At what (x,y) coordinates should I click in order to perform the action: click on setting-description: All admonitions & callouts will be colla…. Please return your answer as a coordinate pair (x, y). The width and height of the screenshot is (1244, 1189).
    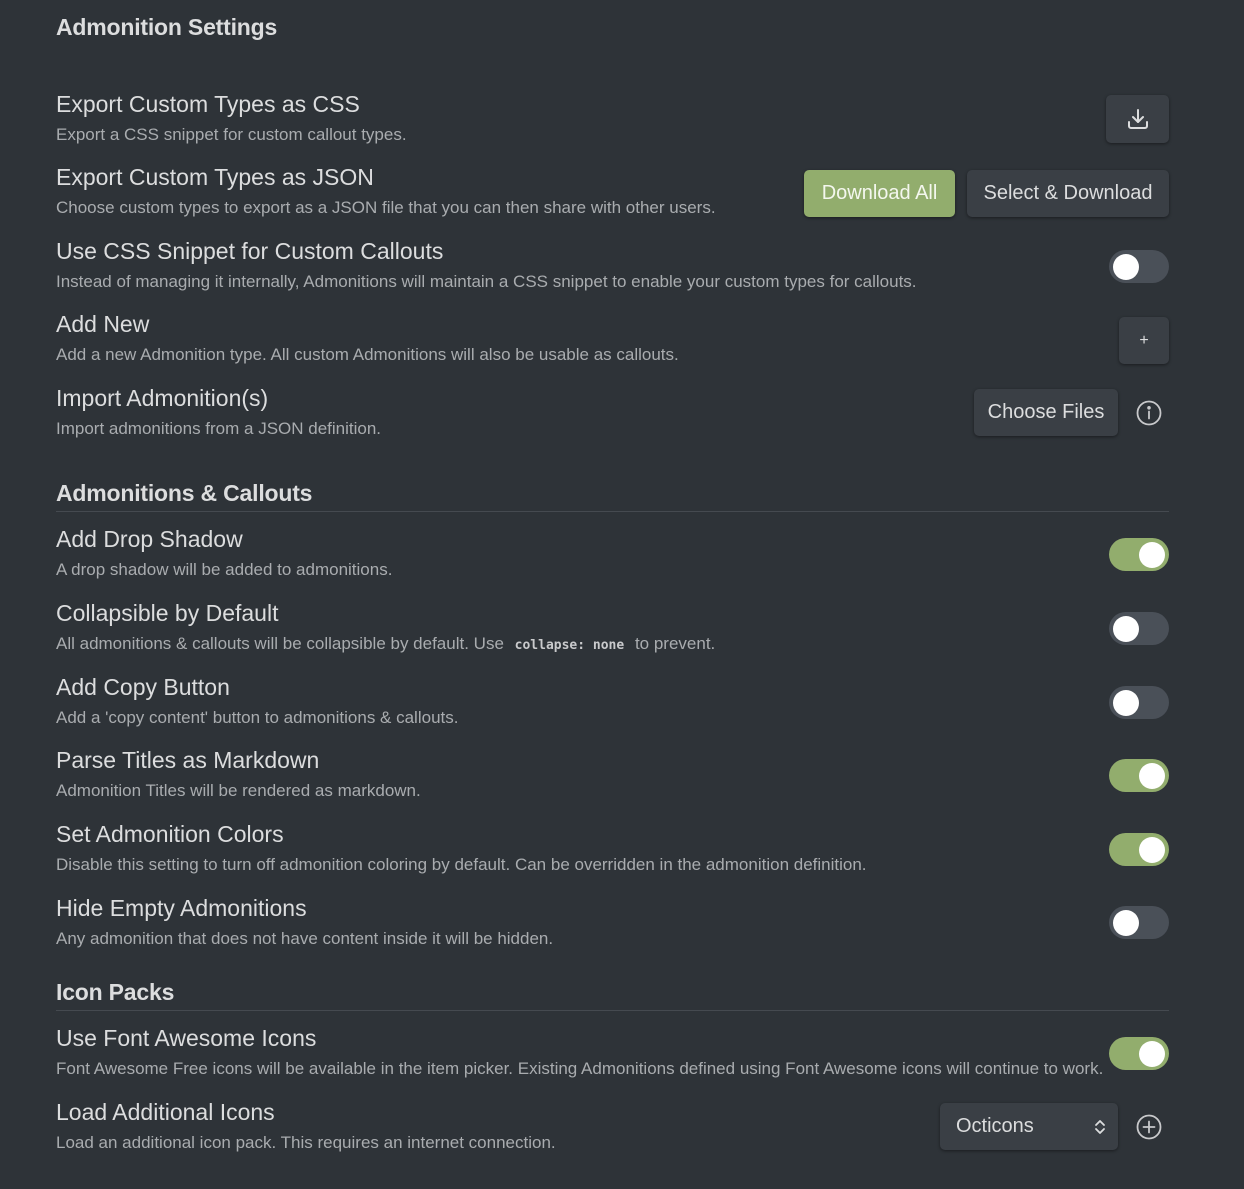
    Looking at the image, I should click on (385, 644).